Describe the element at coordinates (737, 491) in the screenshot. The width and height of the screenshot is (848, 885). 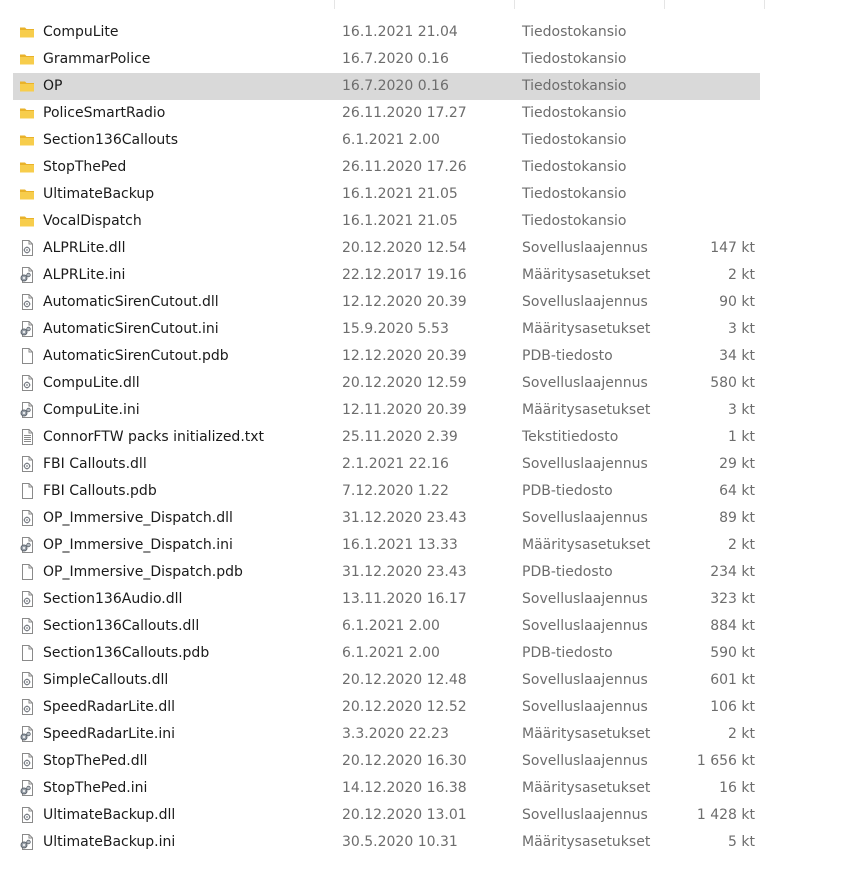
I see `file-size: 64 kt` at that location.